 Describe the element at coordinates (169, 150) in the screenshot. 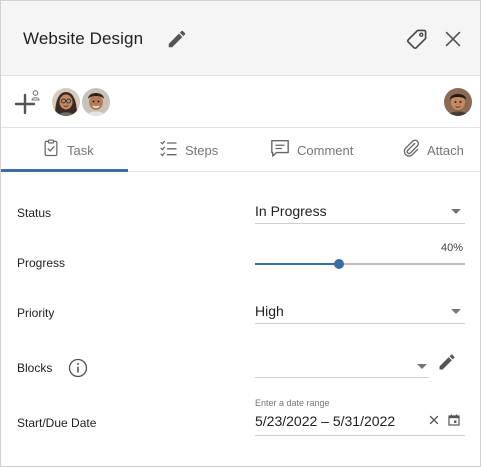

I see `checklist-icon` at that location.